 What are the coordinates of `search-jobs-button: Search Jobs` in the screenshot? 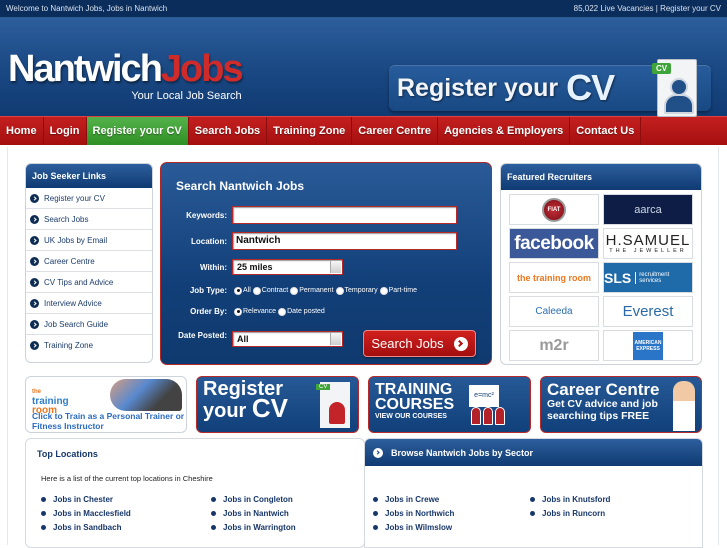 It's located at (419, 343).